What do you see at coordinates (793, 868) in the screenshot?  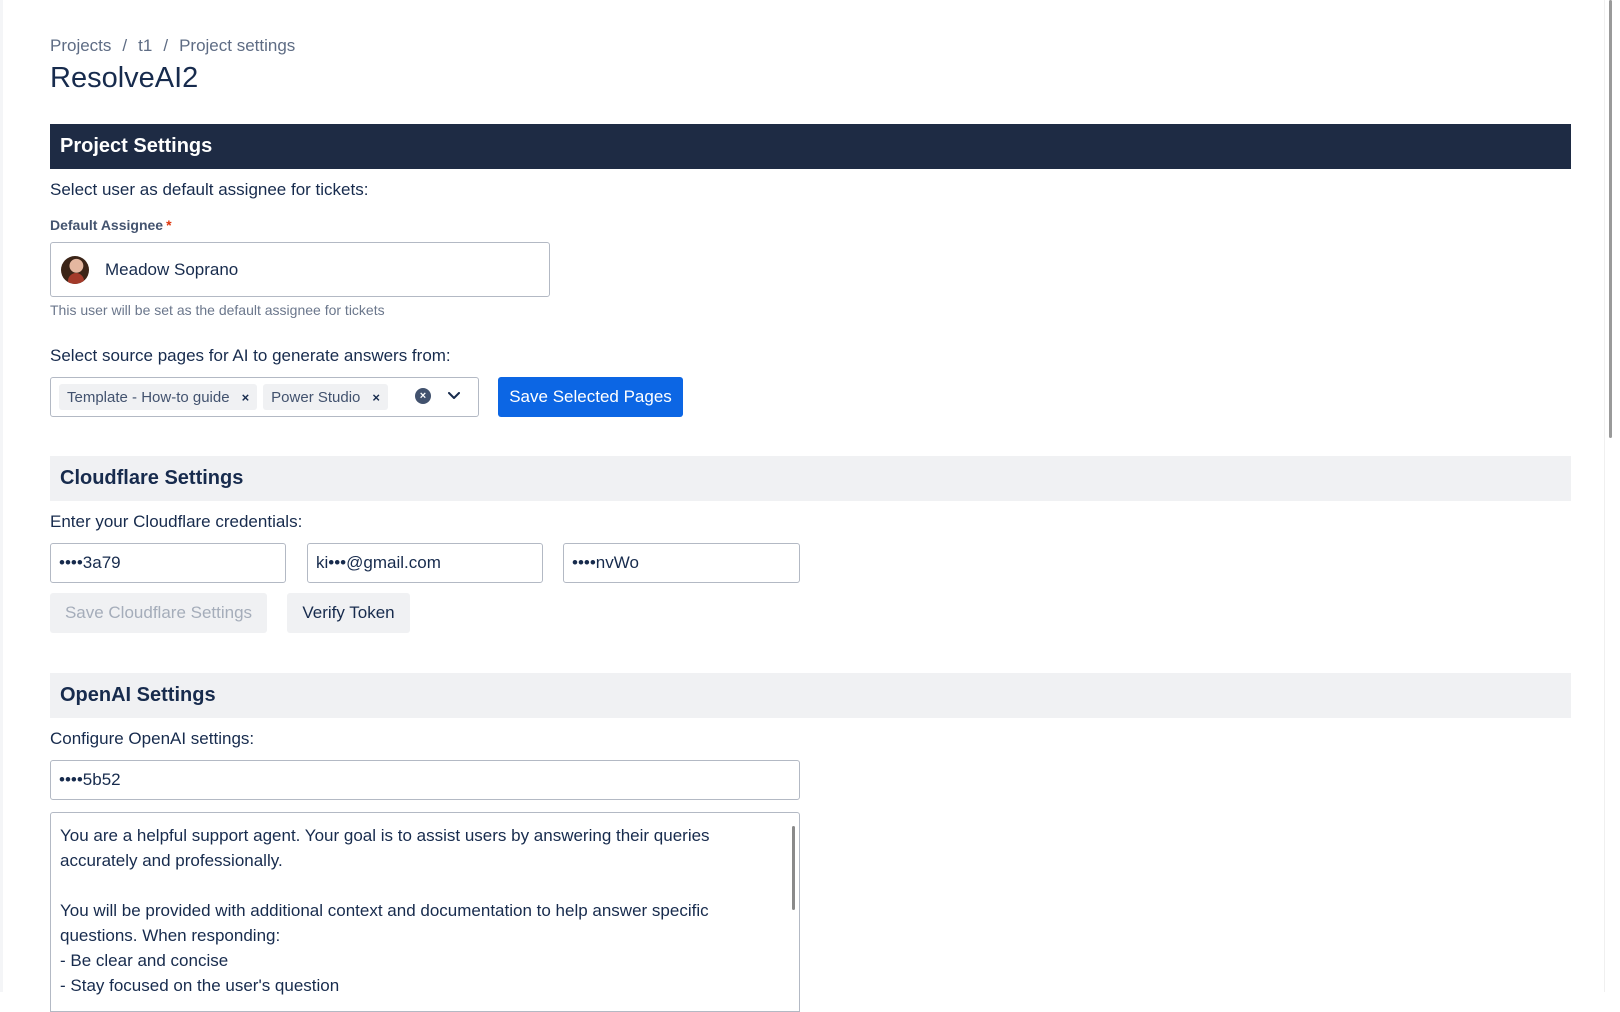 I see `textarea-scrollbar` at bounding box center [793, 868].